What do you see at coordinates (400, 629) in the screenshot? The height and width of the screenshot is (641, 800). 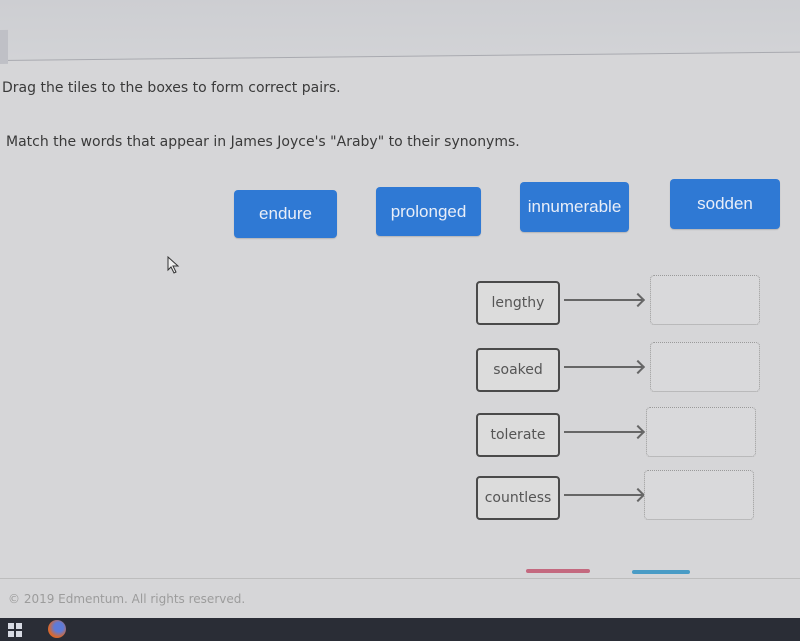 I see `os-taskbar` at bounding box center [400, 629].